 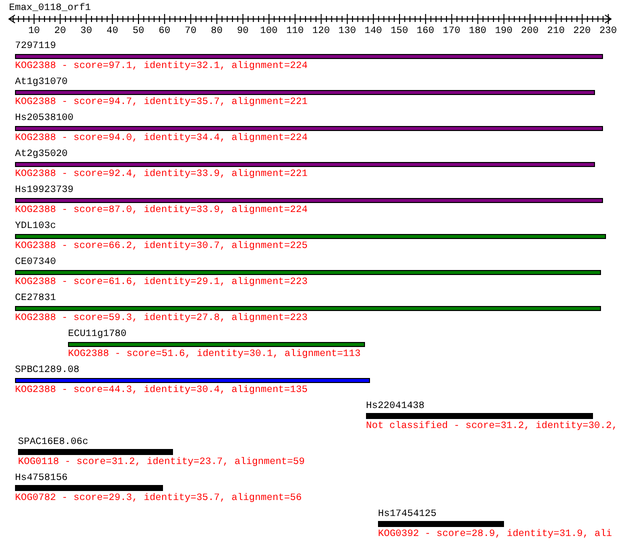 What do you see at coordinates (295, 30) in the screenshot?
I see `tick-label: 110` at bounding box center [295, 30].